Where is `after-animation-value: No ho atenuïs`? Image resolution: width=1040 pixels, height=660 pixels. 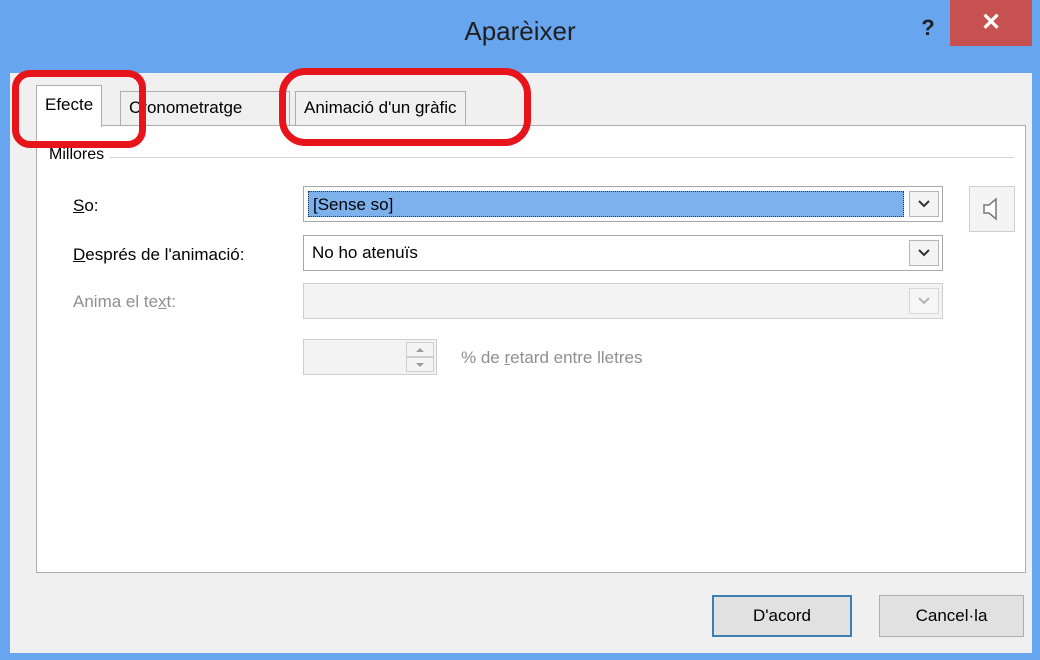 after-animation-value: No ho atenuïs is located at coordinates (365, 252).